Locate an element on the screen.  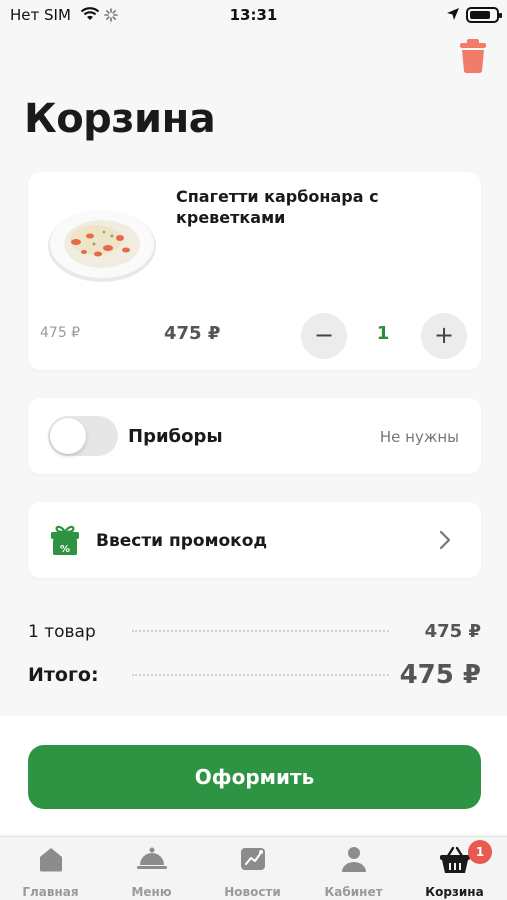
items-summary-row: 1 товар 475 ₽ is located at coordinates (254, 632).